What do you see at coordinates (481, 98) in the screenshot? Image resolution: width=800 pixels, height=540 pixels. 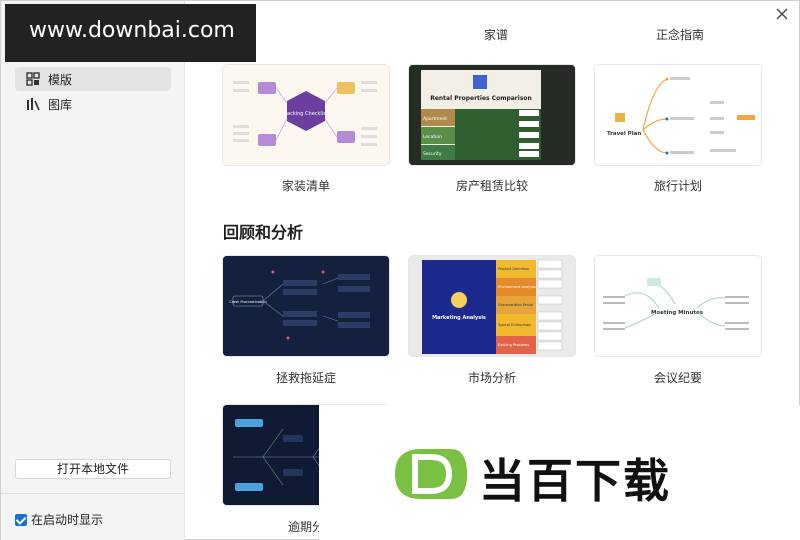 I see `thumb-title: Rental Properties Comparison` at bounding box center [481, 98].